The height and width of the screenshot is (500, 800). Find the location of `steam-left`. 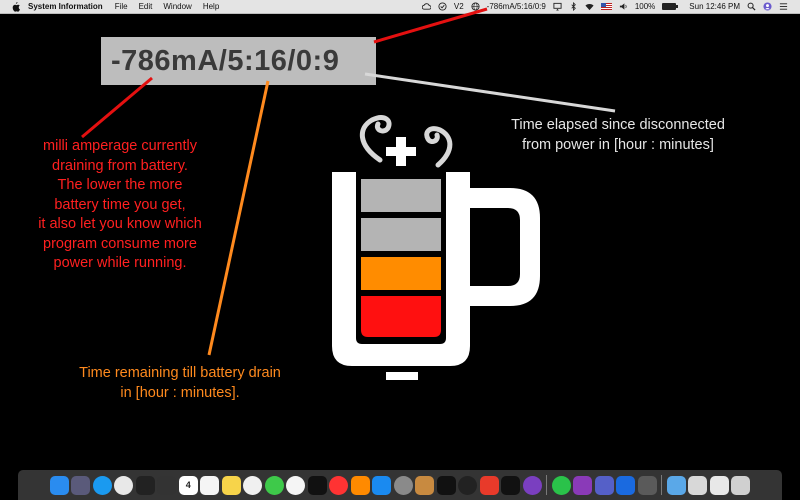

steam-left is located at coordinates (376, 139).